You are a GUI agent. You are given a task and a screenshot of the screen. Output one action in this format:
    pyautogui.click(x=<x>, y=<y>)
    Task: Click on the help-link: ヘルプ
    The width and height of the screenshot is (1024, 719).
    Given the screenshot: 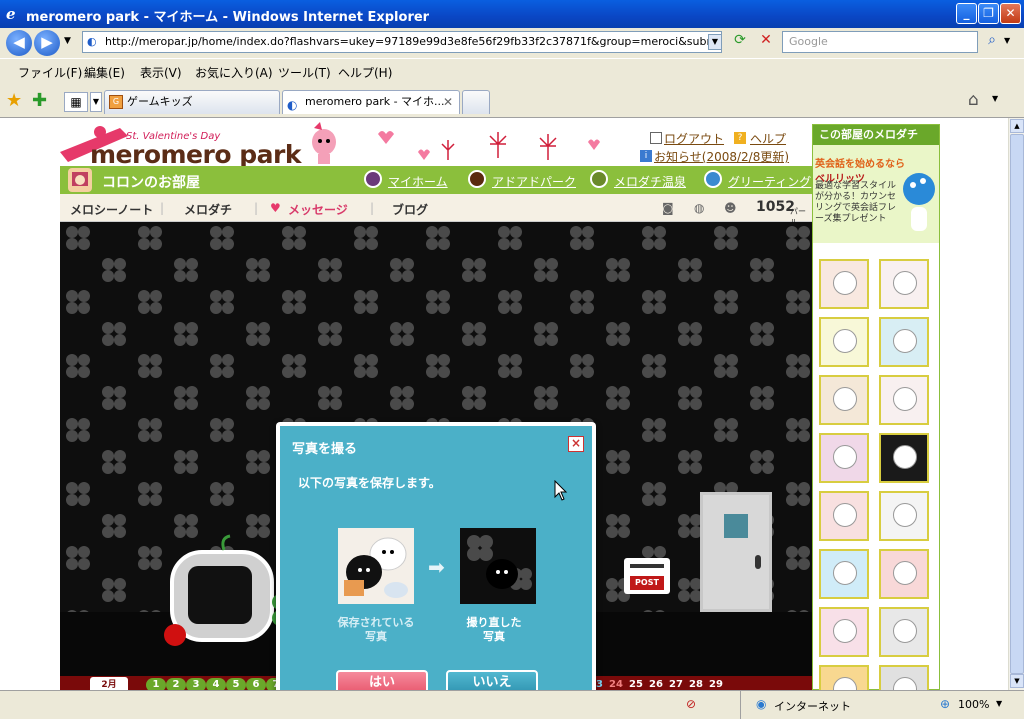 What is the action you would take?
    pyautogui.click(x=768, y=138)
    